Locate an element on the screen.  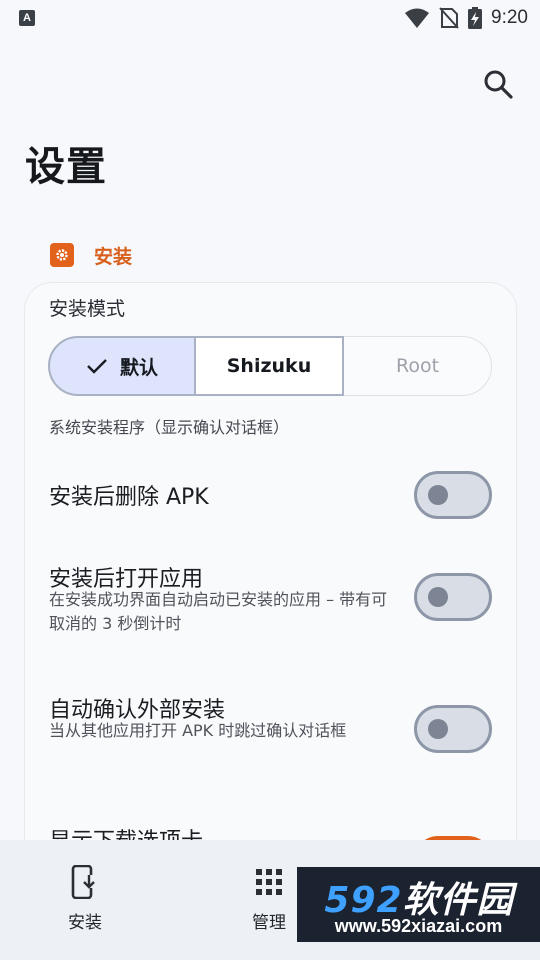
status-bar: A 9:20 is located at coordinates (270, 18).